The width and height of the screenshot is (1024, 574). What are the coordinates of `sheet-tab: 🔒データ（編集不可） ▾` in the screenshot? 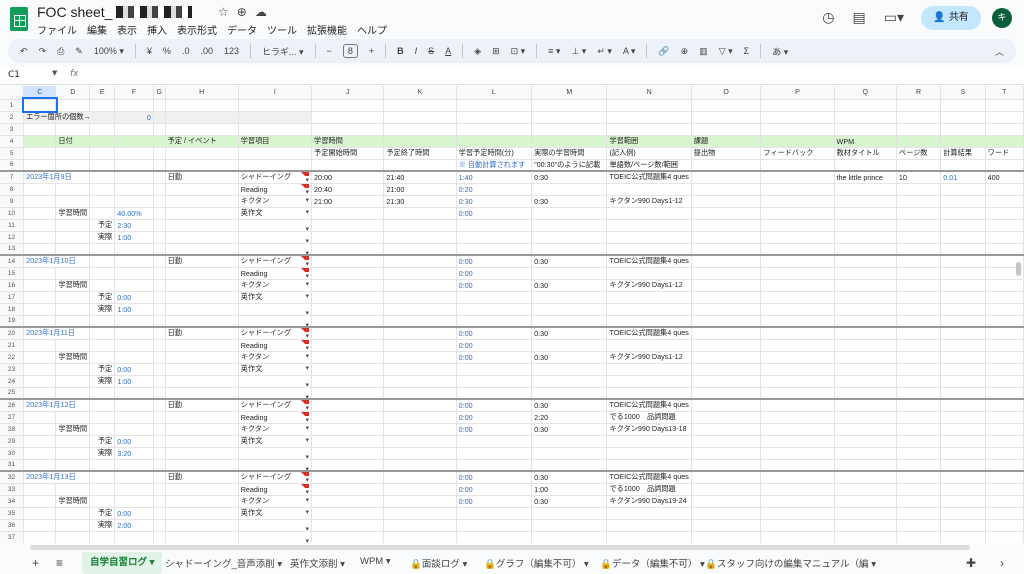 It's located at (652, 563).